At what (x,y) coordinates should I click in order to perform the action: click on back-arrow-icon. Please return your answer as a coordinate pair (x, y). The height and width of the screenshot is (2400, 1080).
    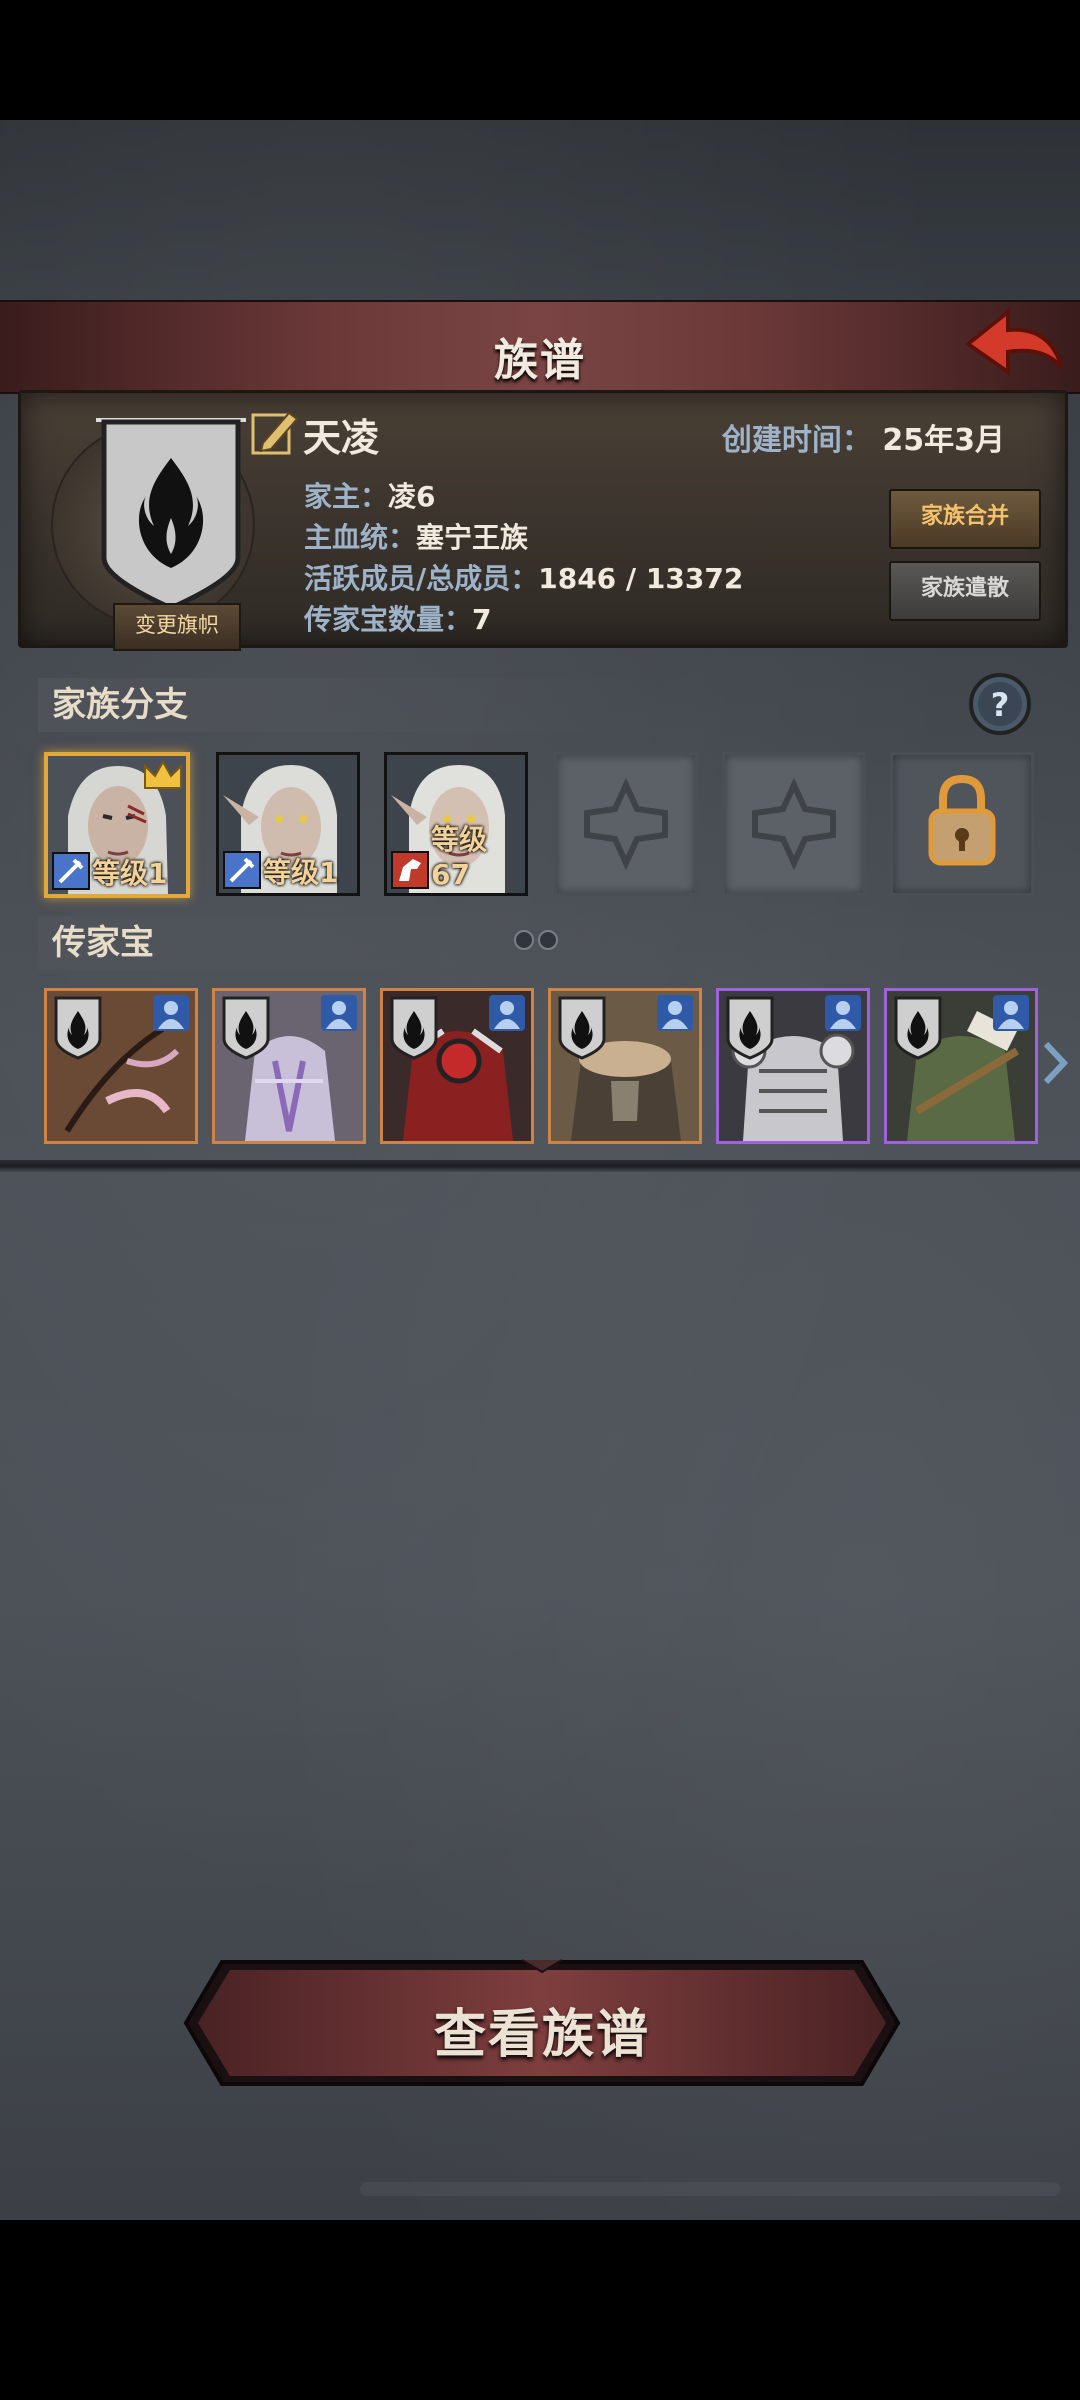
    Looking at the image, I should click on (1013, 347).